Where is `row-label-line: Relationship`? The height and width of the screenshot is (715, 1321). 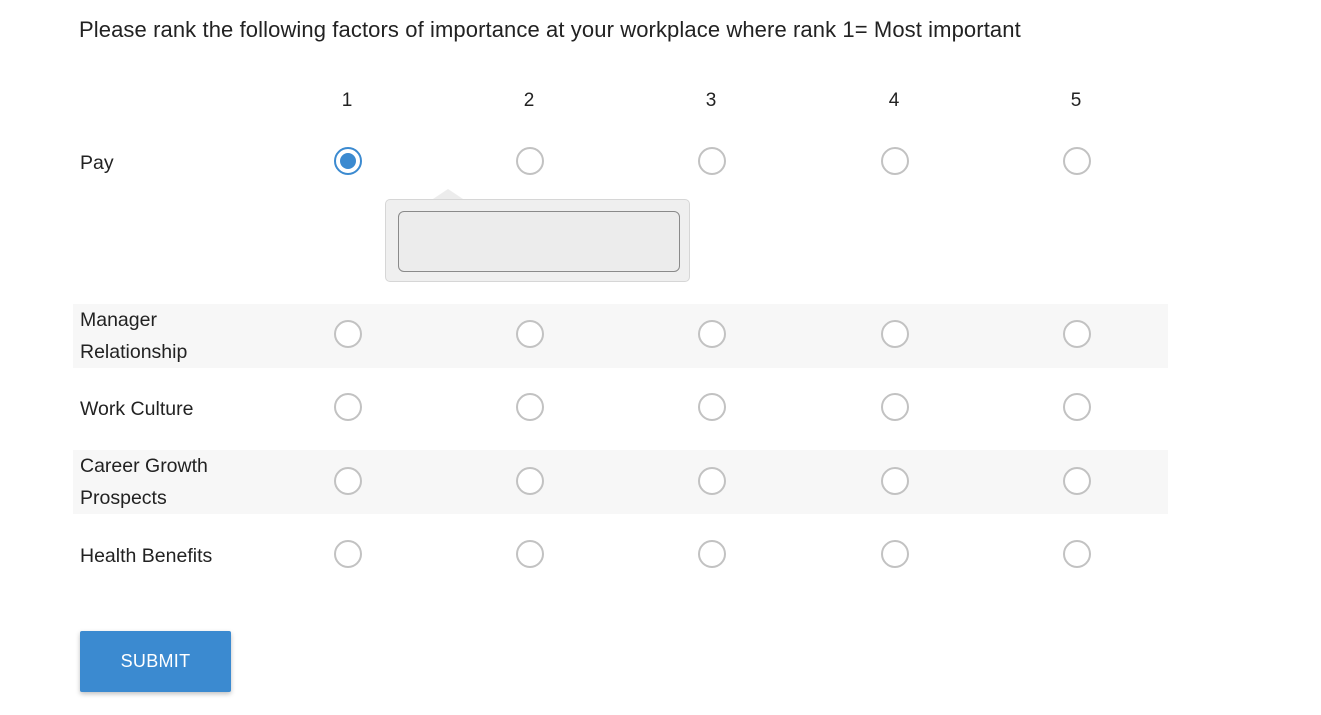 row-label-line: Relationship is located at coordinates (134, 352).